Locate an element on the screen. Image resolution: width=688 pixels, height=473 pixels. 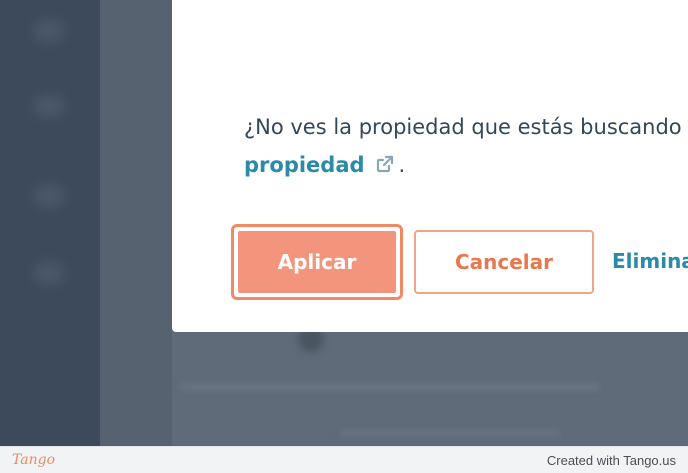
prompt-end: . is located at coordinates (402, 165).